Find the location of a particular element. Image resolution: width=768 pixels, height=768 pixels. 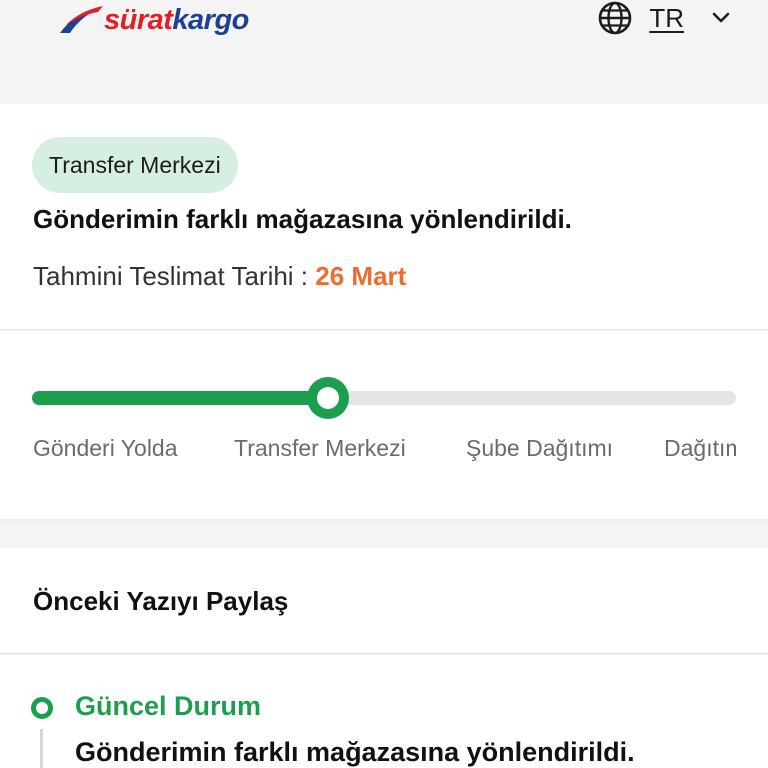

share-title: Önceki Yazıyı Paylaş is located at coordinates (160, 601).